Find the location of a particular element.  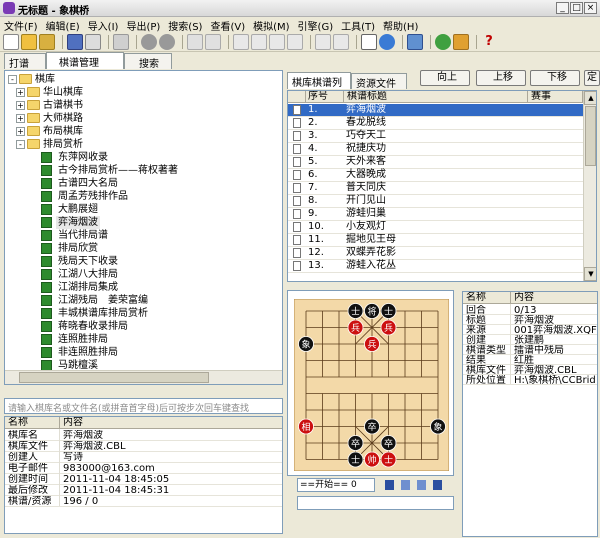

tree-leaf: 排局欣赏 is located at coordinates (78, 248).